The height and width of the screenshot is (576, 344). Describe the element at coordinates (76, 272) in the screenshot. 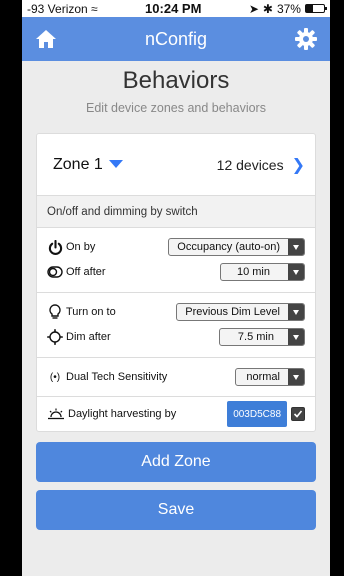

I see `off-after-label: Off after` at that location.